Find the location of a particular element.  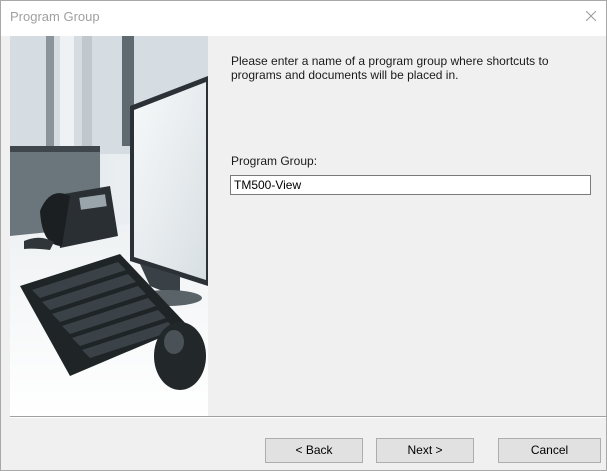

close-button is located at coordinates (591, 16).